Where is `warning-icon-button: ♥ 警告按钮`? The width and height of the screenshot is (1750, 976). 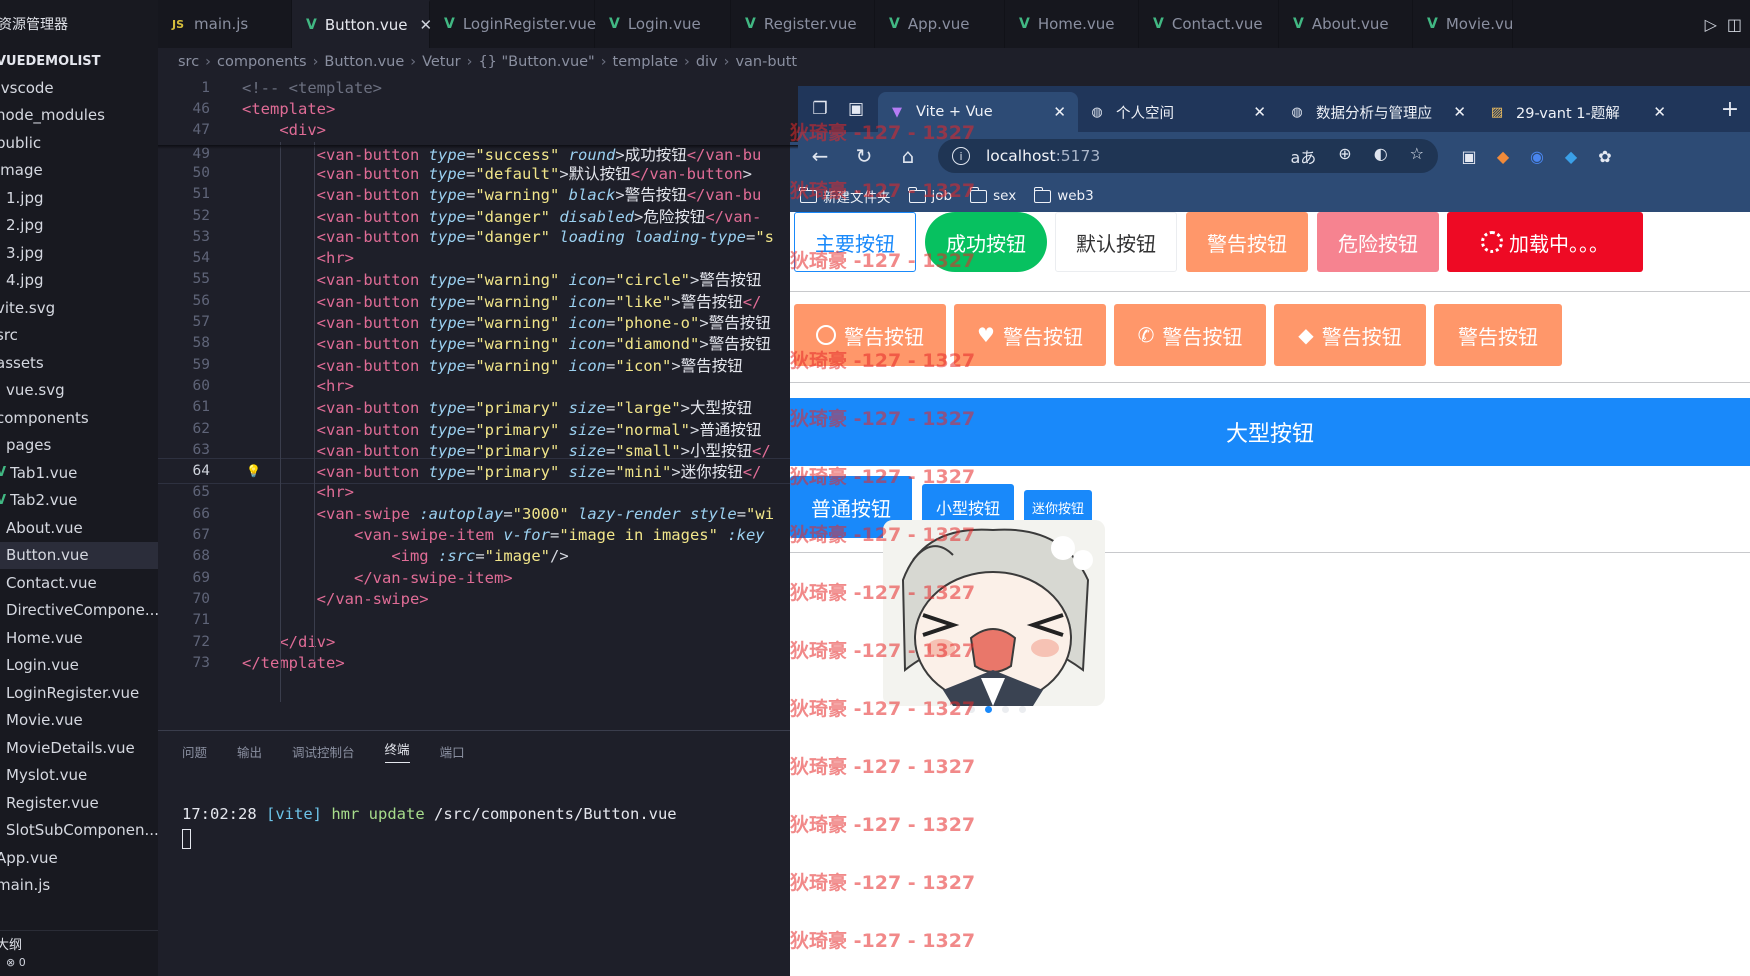 warning-icon-button: ♥ 警告按钮 is located at coordinates (1030, 335).